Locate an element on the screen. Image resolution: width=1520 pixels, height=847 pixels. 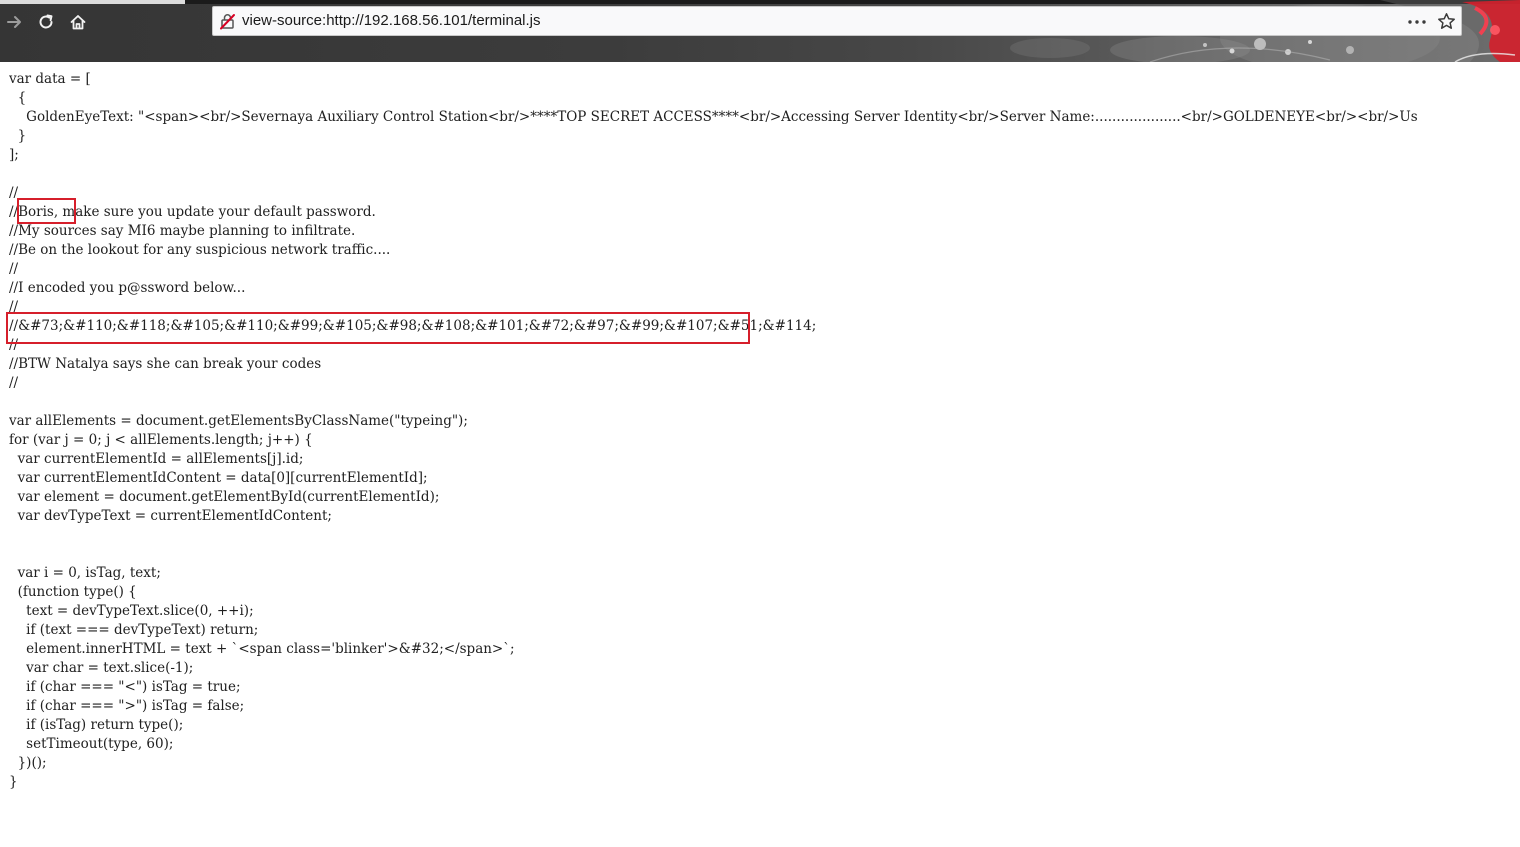
reload-icon is located at coordinates (46, 21).